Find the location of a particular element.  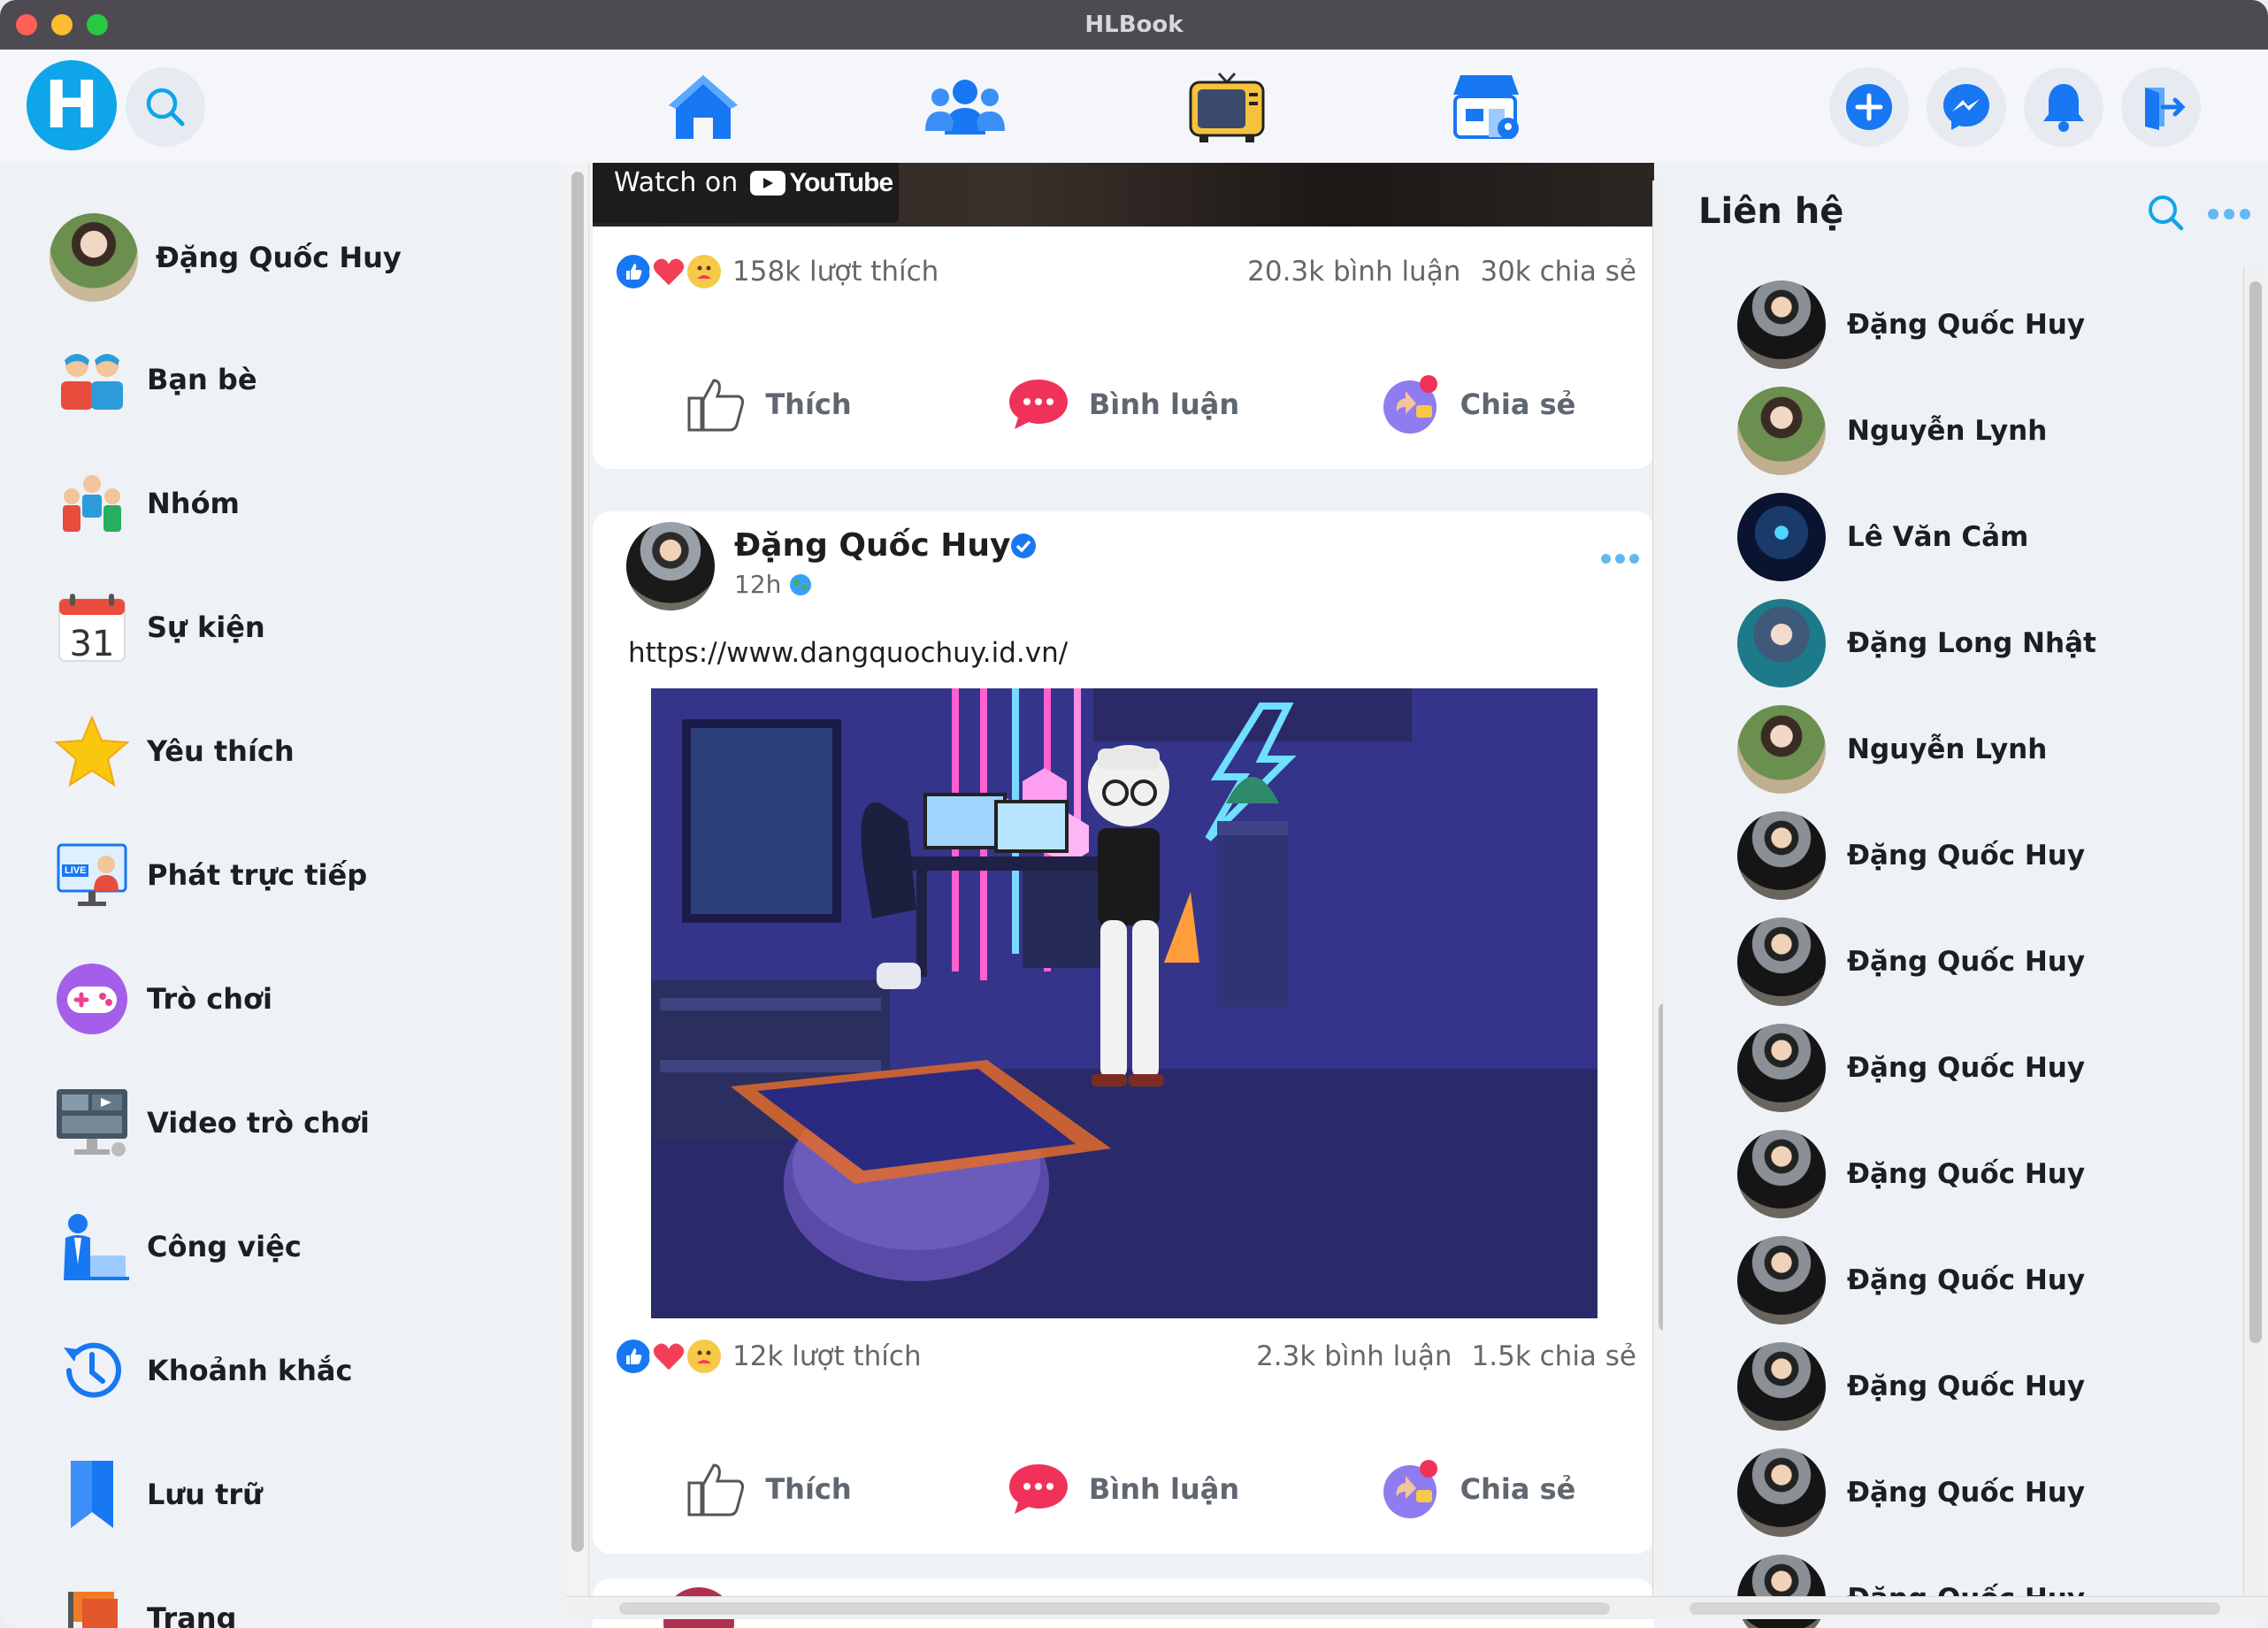

comment-count: 20.3k bình luận is located at coordinates (1354, 272).